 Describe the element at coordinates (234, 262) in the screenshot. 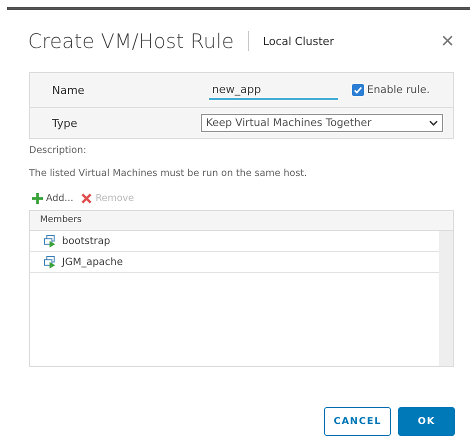

I see `member-row: JGM_apache` at that location.